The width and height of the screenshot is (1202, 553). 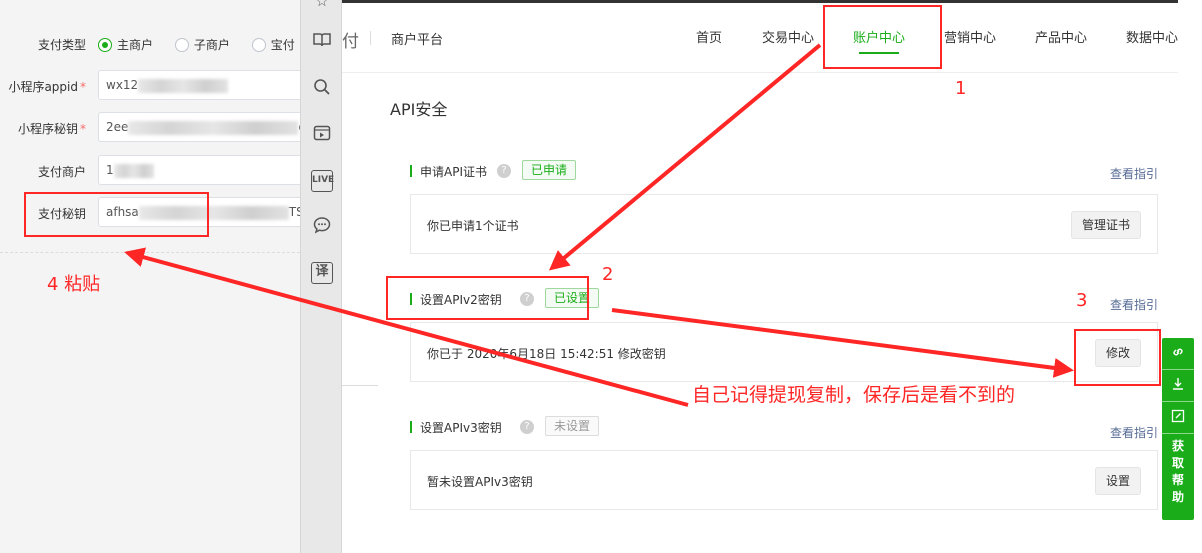 I want to click on edit-icon, so click(x=1178, y=419).